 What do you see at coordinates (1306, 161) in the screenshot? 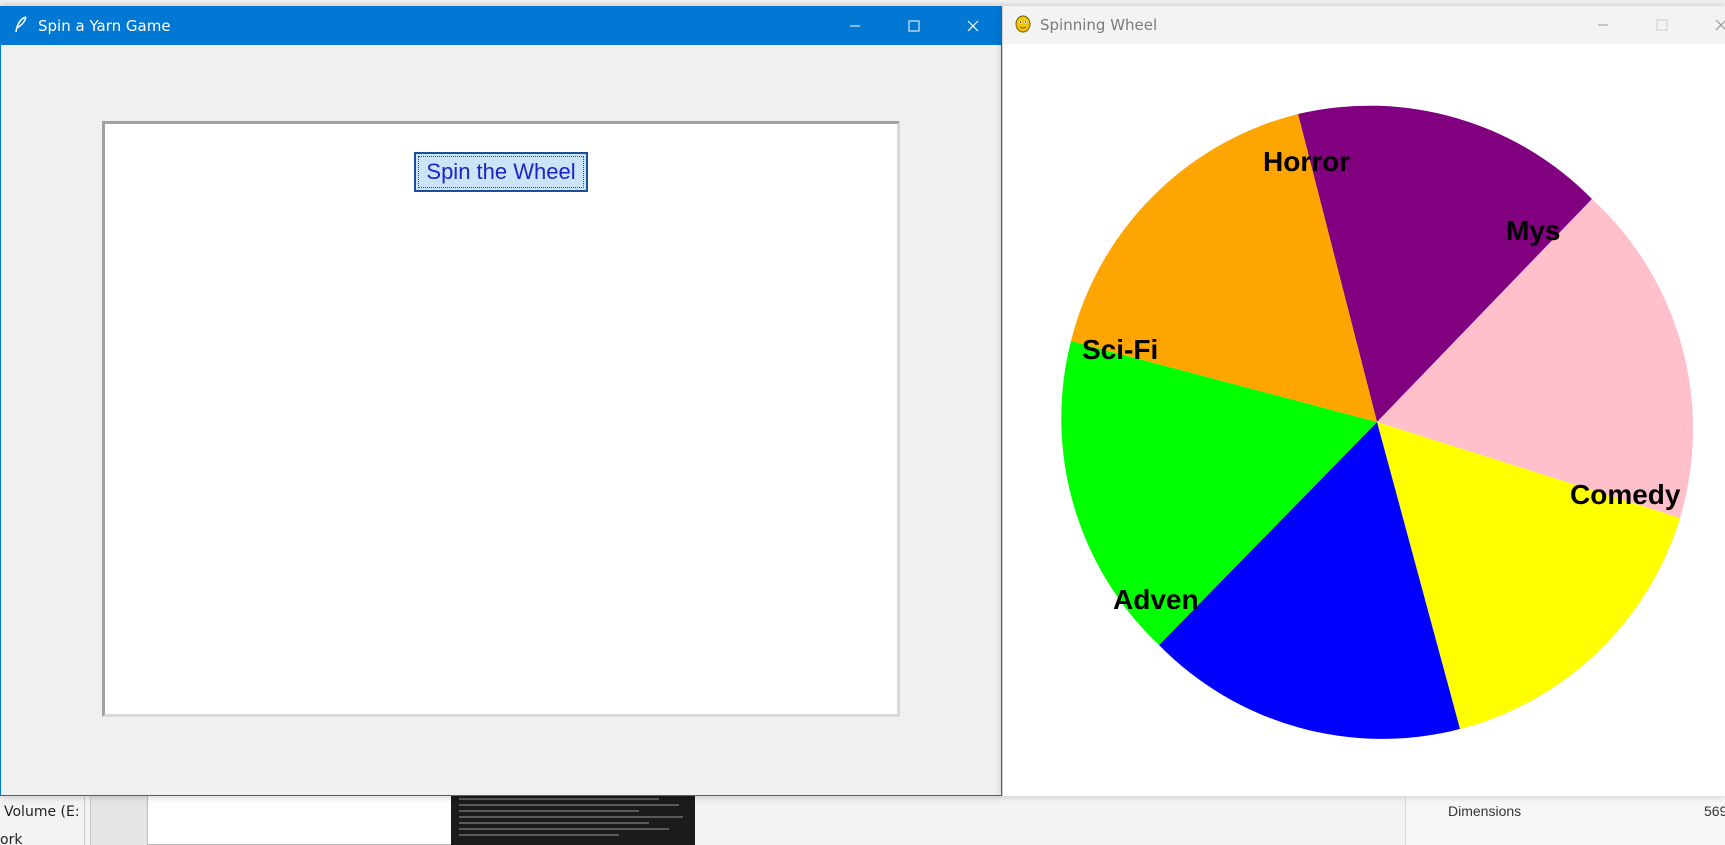
I see `wheel-label-horror: Horror` at bounding box center [1306, 161].